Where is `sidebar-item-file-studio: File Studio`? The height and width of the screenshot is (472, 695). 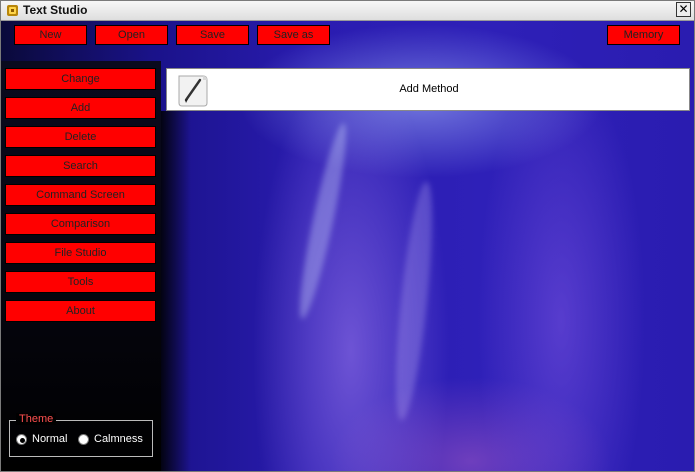 sidebar-item-file-studio: File Studio is located at coordinates (80, 253).